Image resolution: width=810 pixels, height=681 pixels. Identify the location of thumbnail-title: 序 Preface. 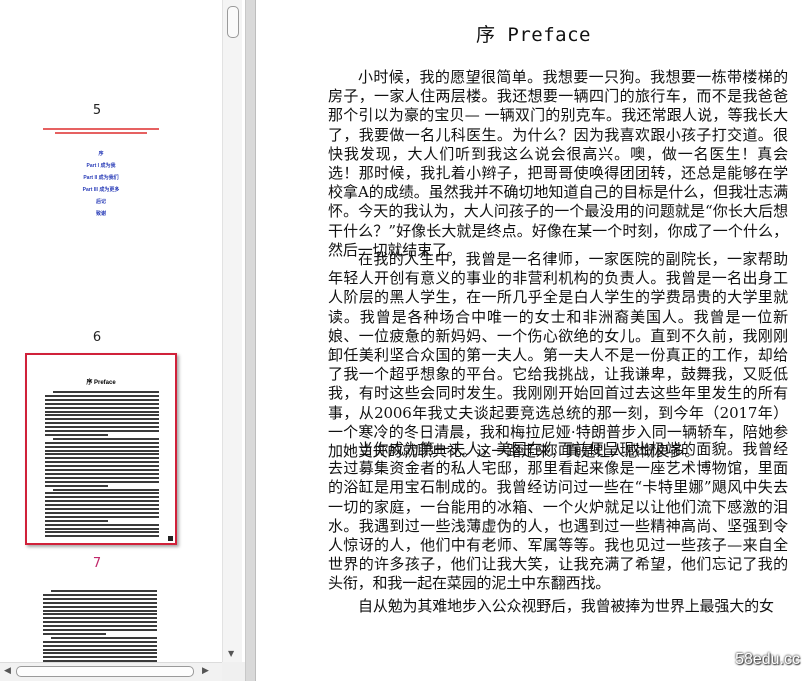
(101, 383).